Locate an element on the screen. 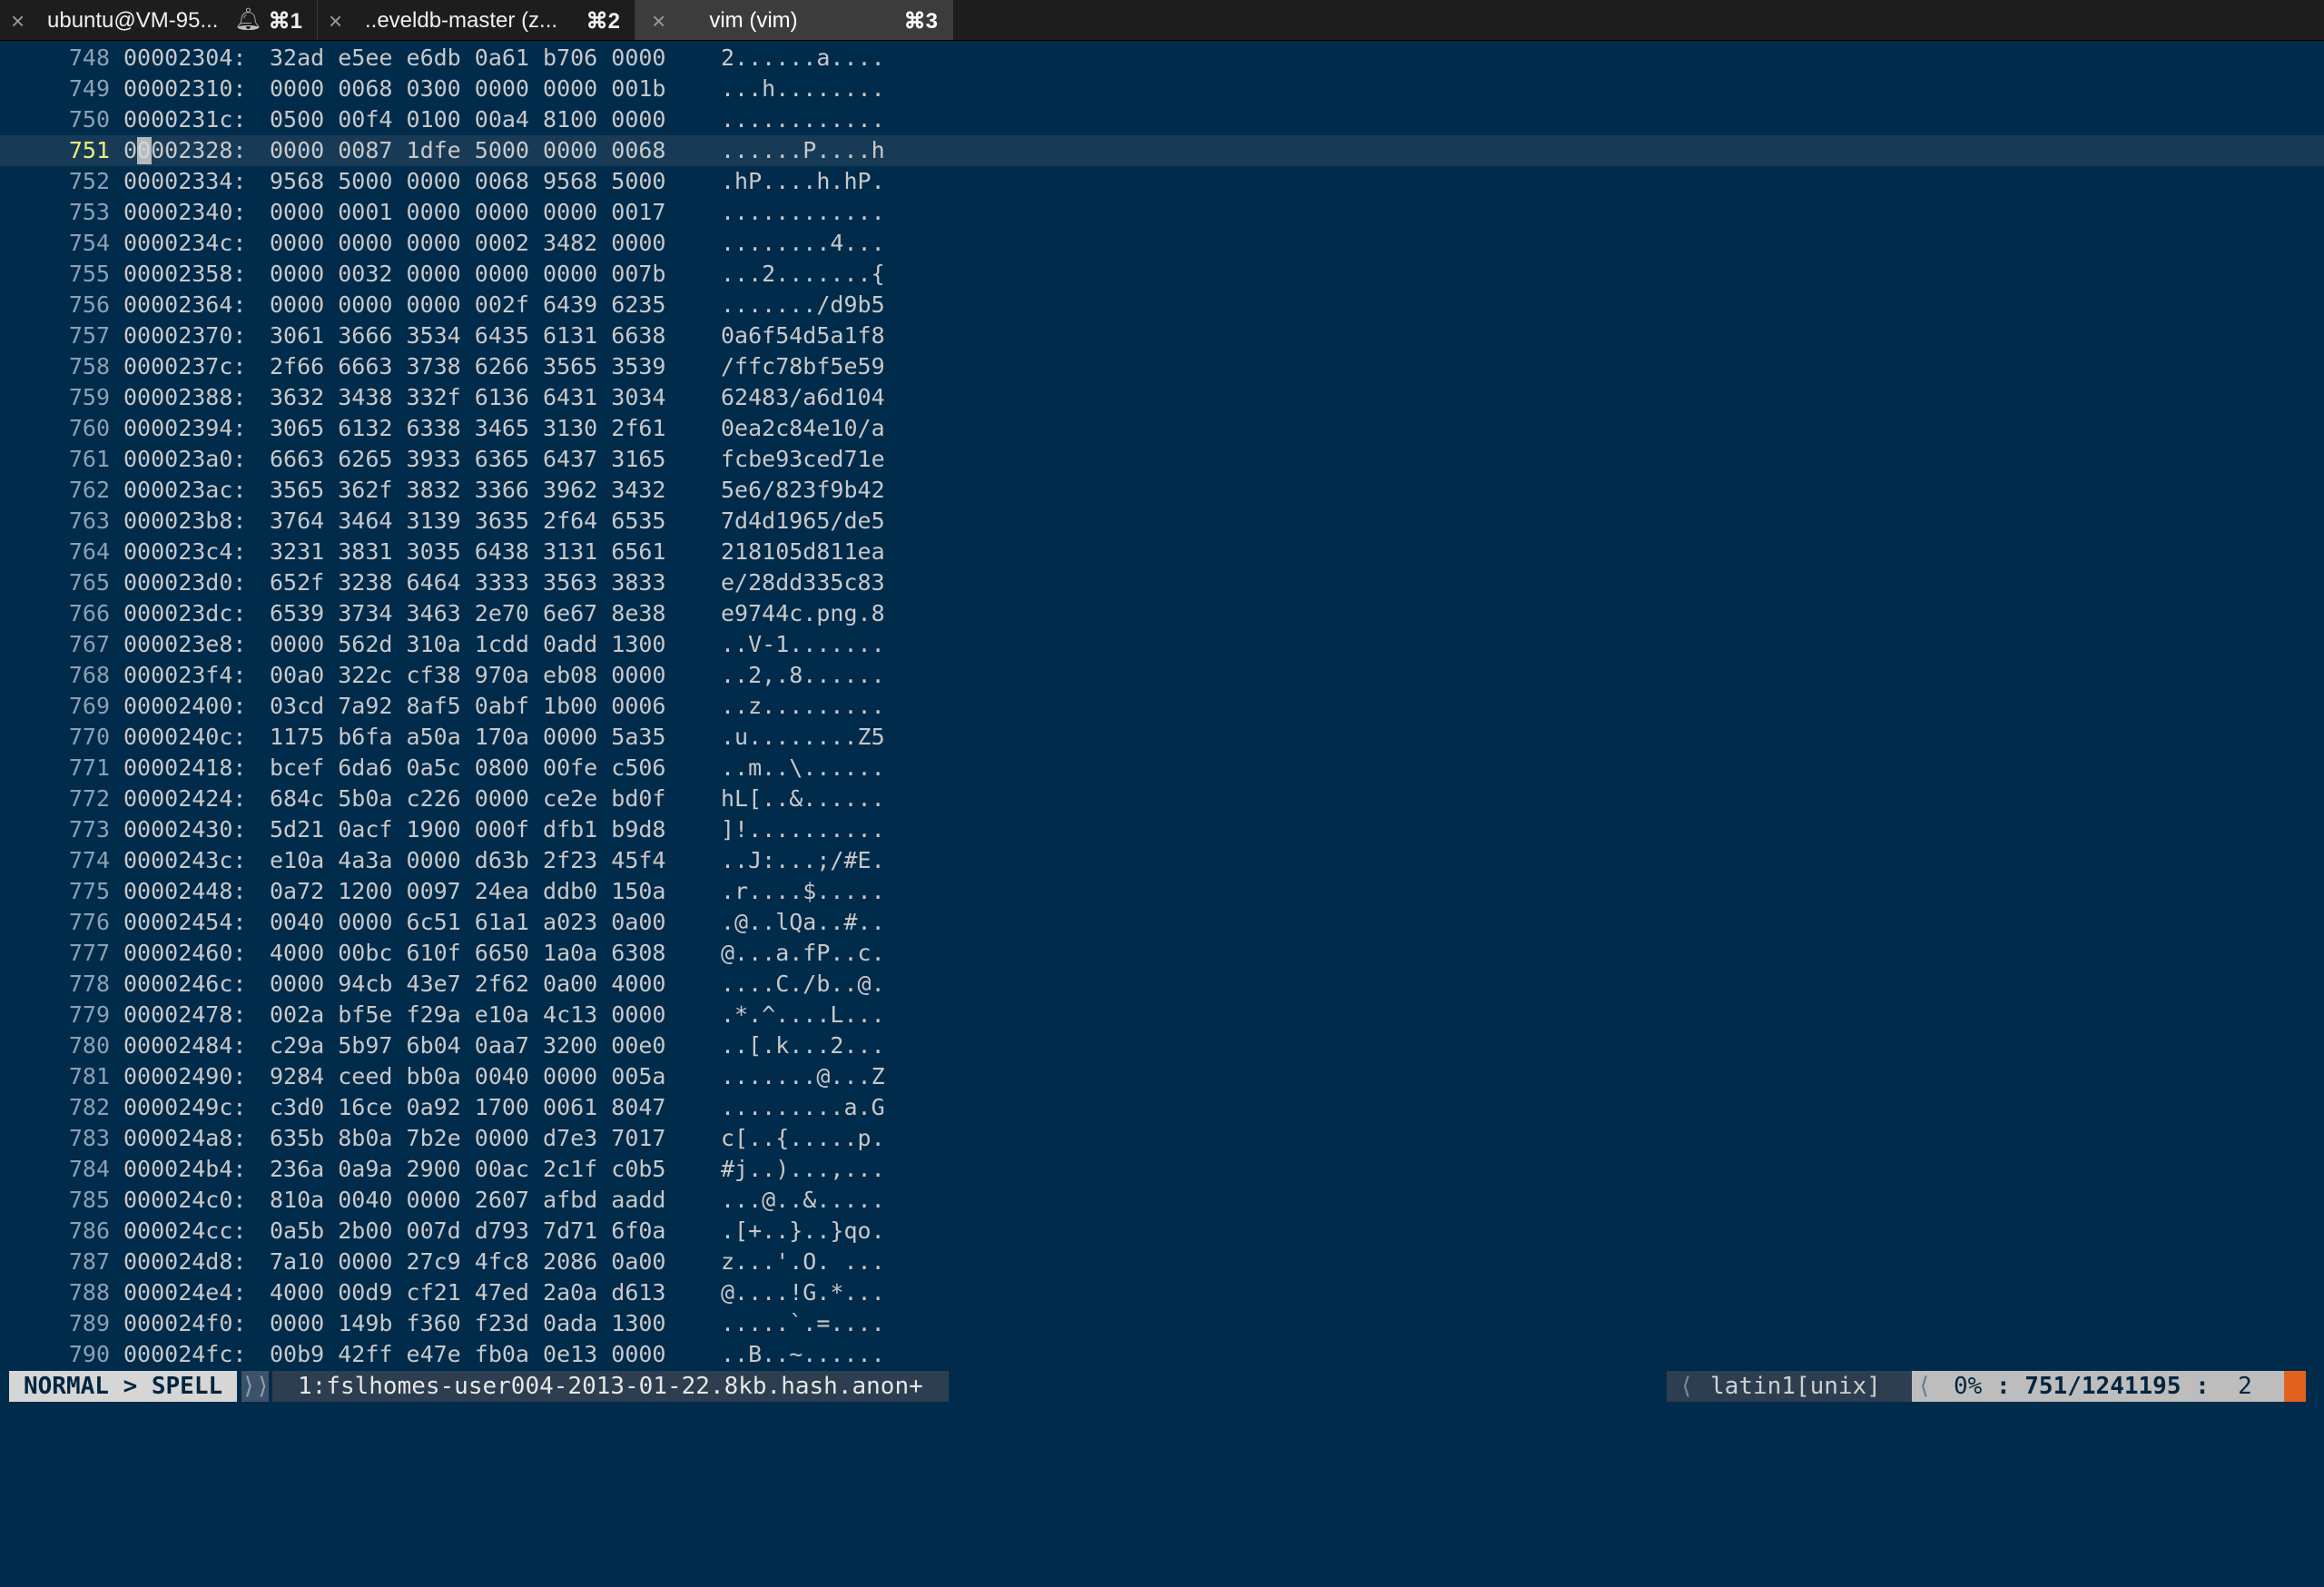 The width and height of the screenshot is (2324, 1587). line-number: 759 is located at coordinates (89, 397).